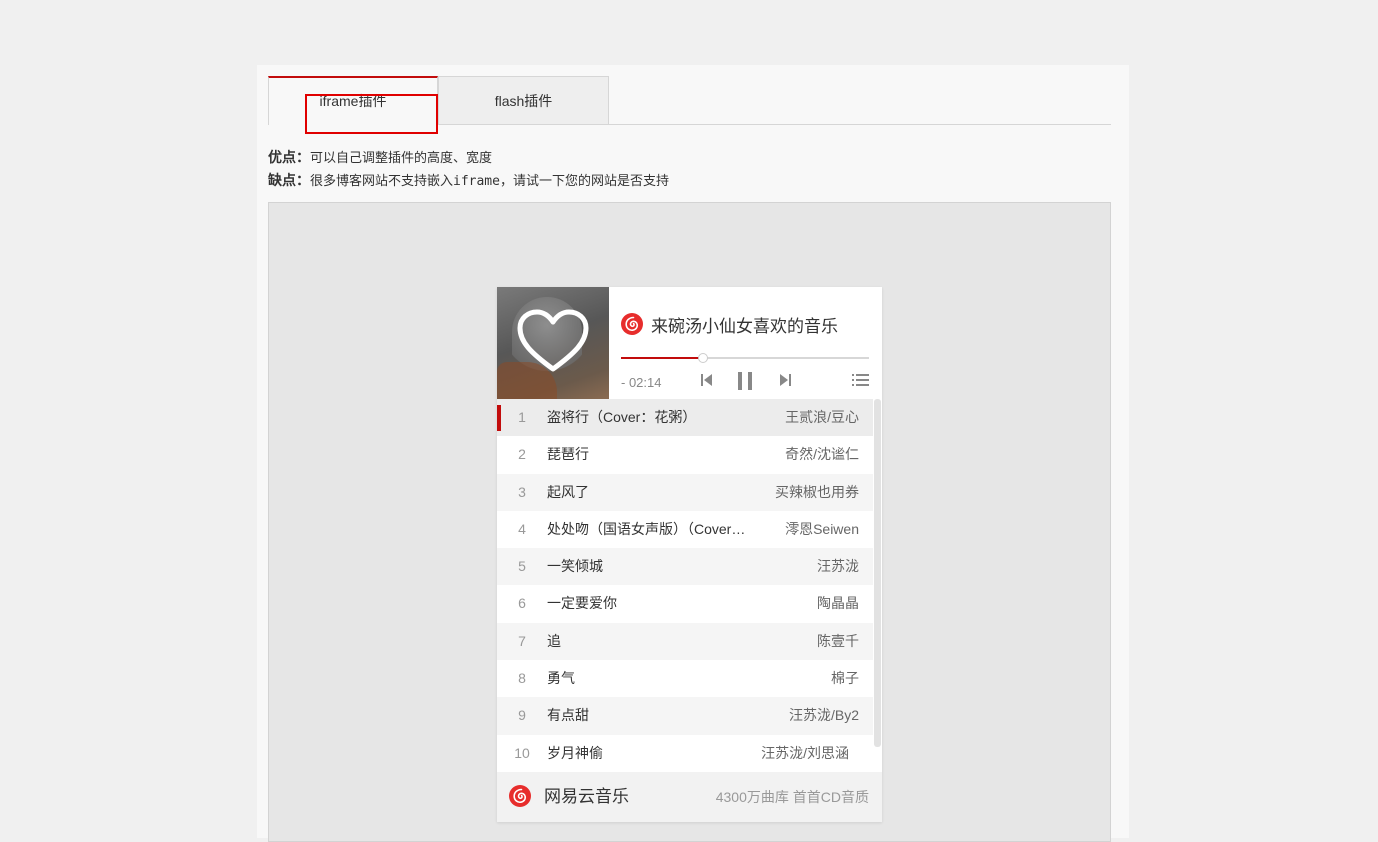 The width and height of the screenshot is (1378, 842). Describe the element at coordinates (575, 566) in the screenshot. I see `track-title: 一笑倾城` at that location.